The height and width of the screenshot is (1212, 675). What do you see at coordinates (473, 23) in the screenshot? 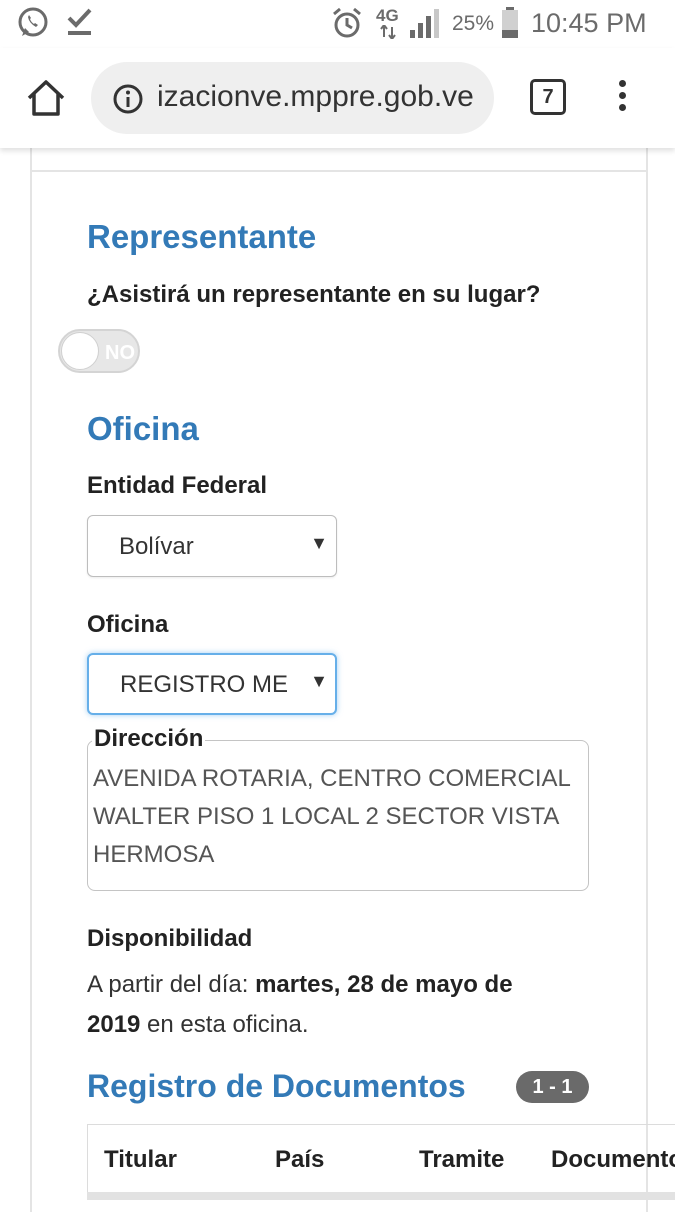
I see `battery-percent: 25%` at bounding box center [473, 23].